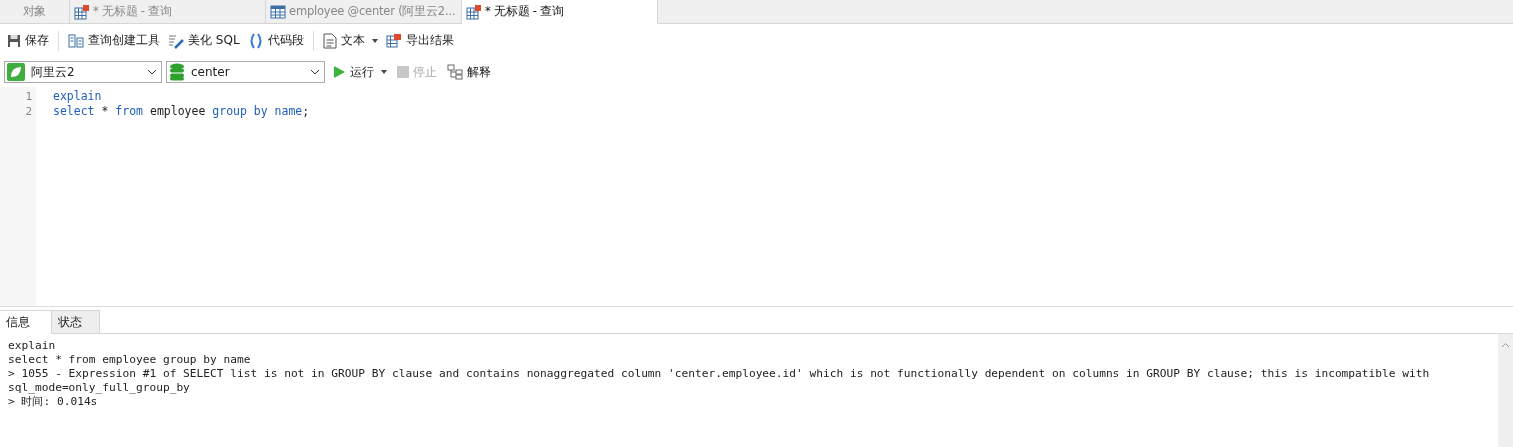  Describe the element at coordinates (275, 40) in the screenshot. I see `toolbar-button: 代码段` at that location.